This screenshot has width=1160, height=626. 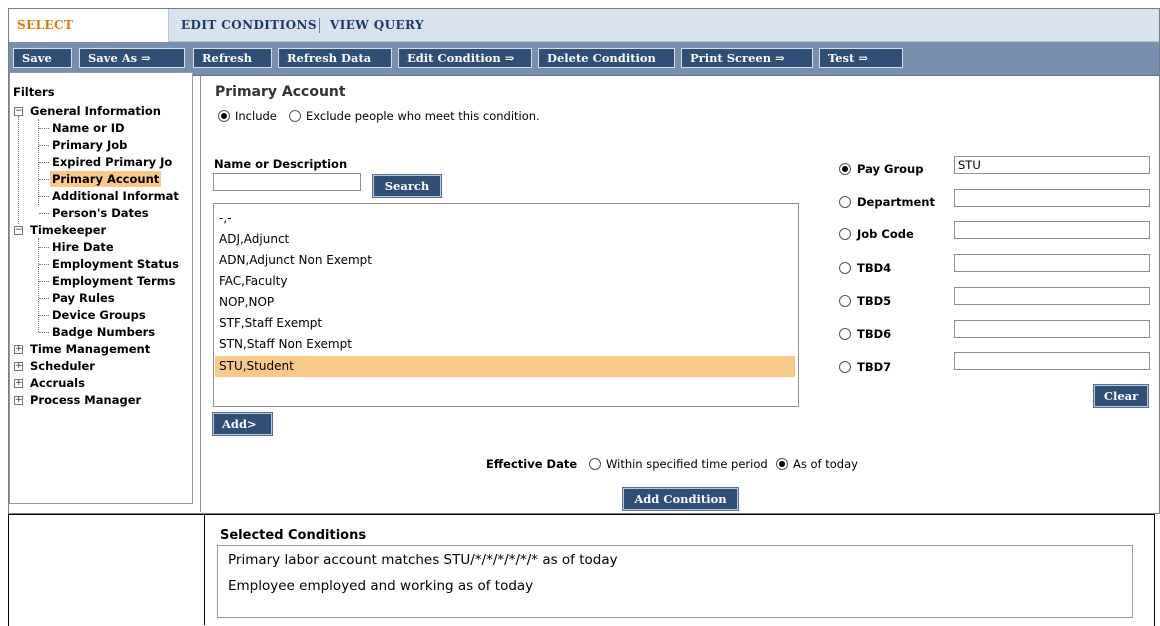 What do you see at coordinates (505, 323) in the screenshot?
I see `list-item: STF,Staff Exempt` at bounding box center [505, 323].